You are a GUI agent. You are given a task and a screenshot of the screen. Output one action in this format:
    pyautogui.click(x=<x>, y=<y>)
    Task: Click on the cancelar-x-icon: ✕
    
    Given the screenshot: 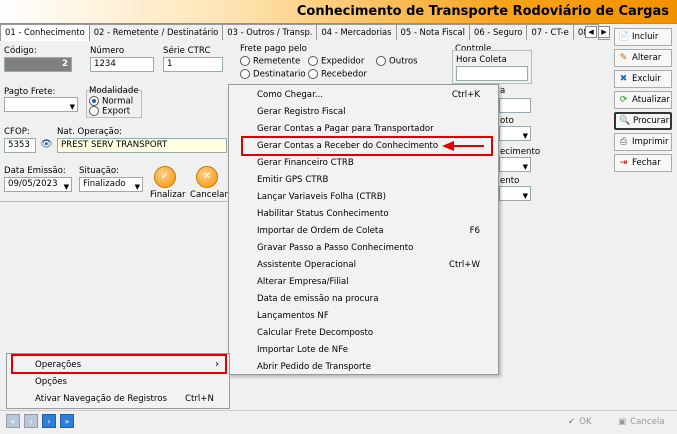 What is the action you would take?
    pyautogui.click(x=207, y=177)
    